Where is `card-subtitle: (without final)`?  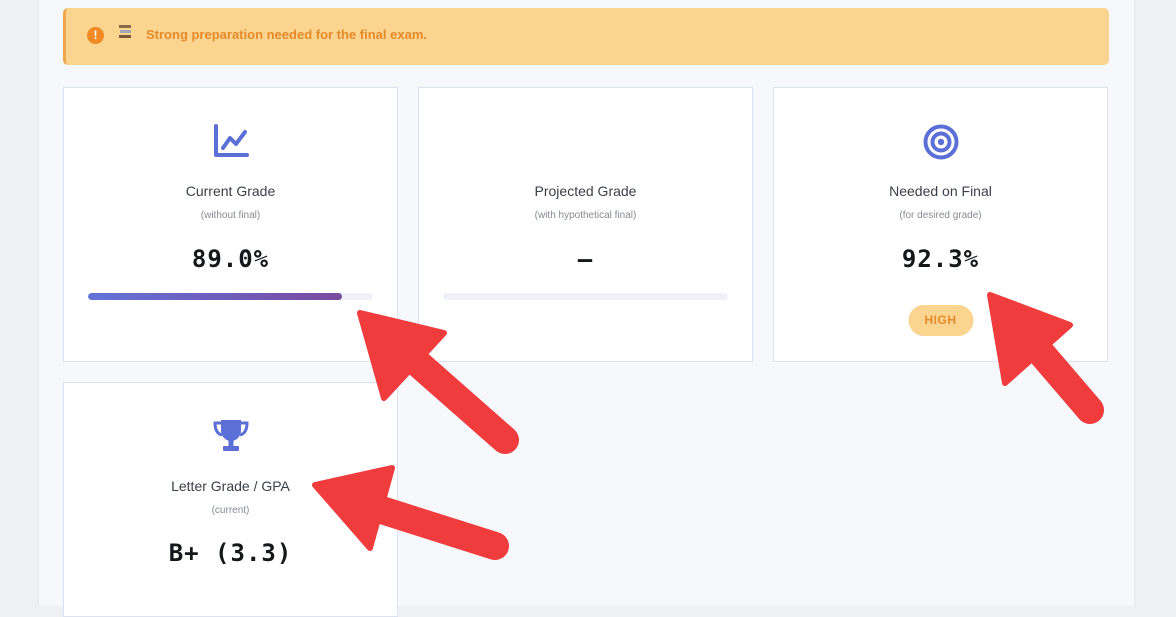 card-subtitle: (without final) is located at coordinates (230, 215).